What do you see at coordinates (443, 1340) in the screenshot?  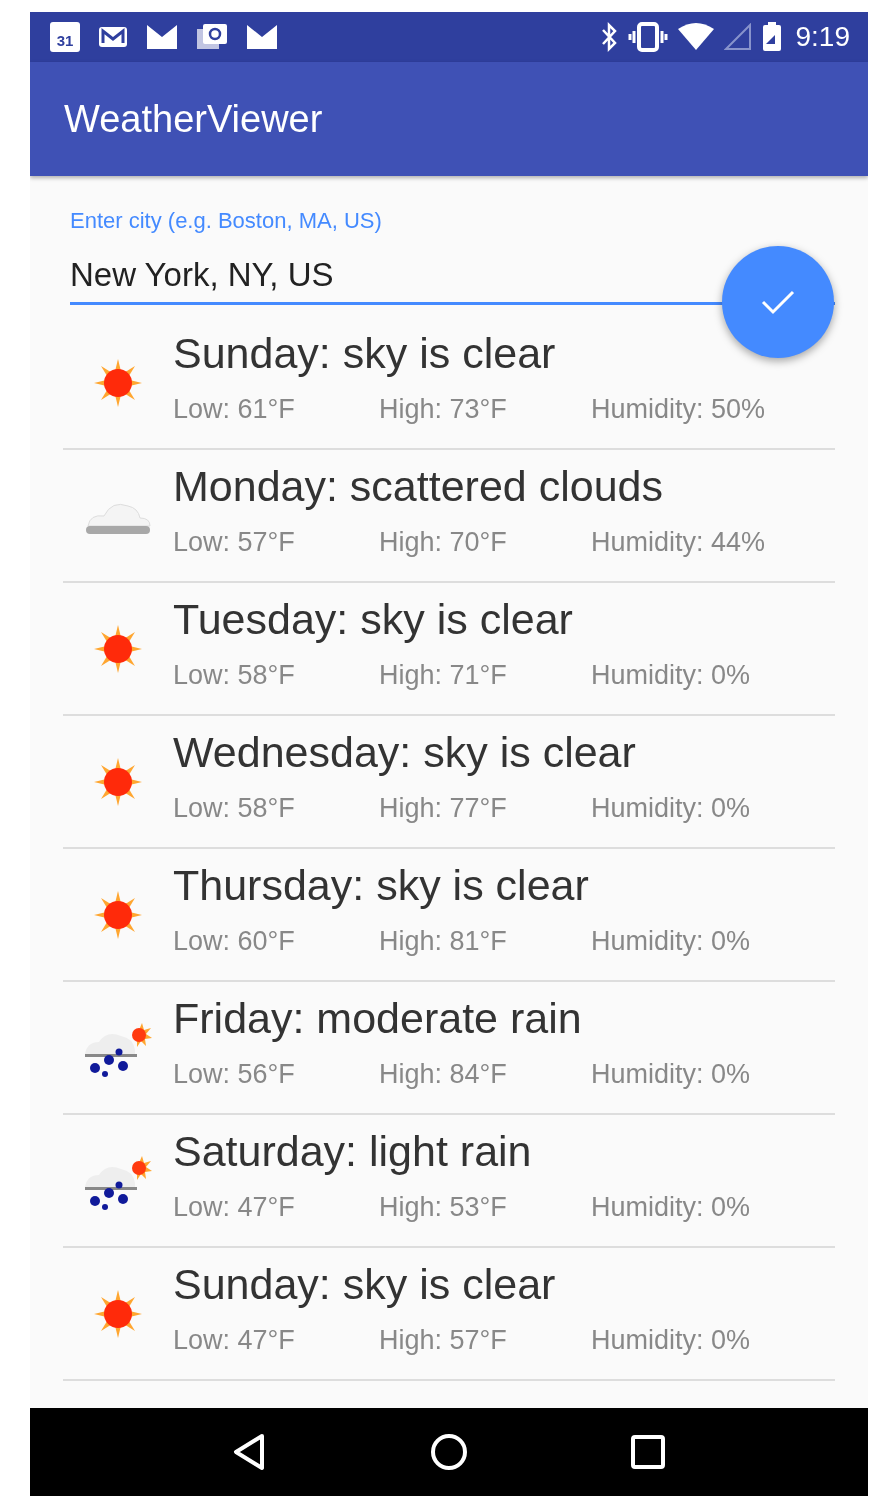 I see `high-temperature: High: 57°F` at bounding box center [443, 1340].